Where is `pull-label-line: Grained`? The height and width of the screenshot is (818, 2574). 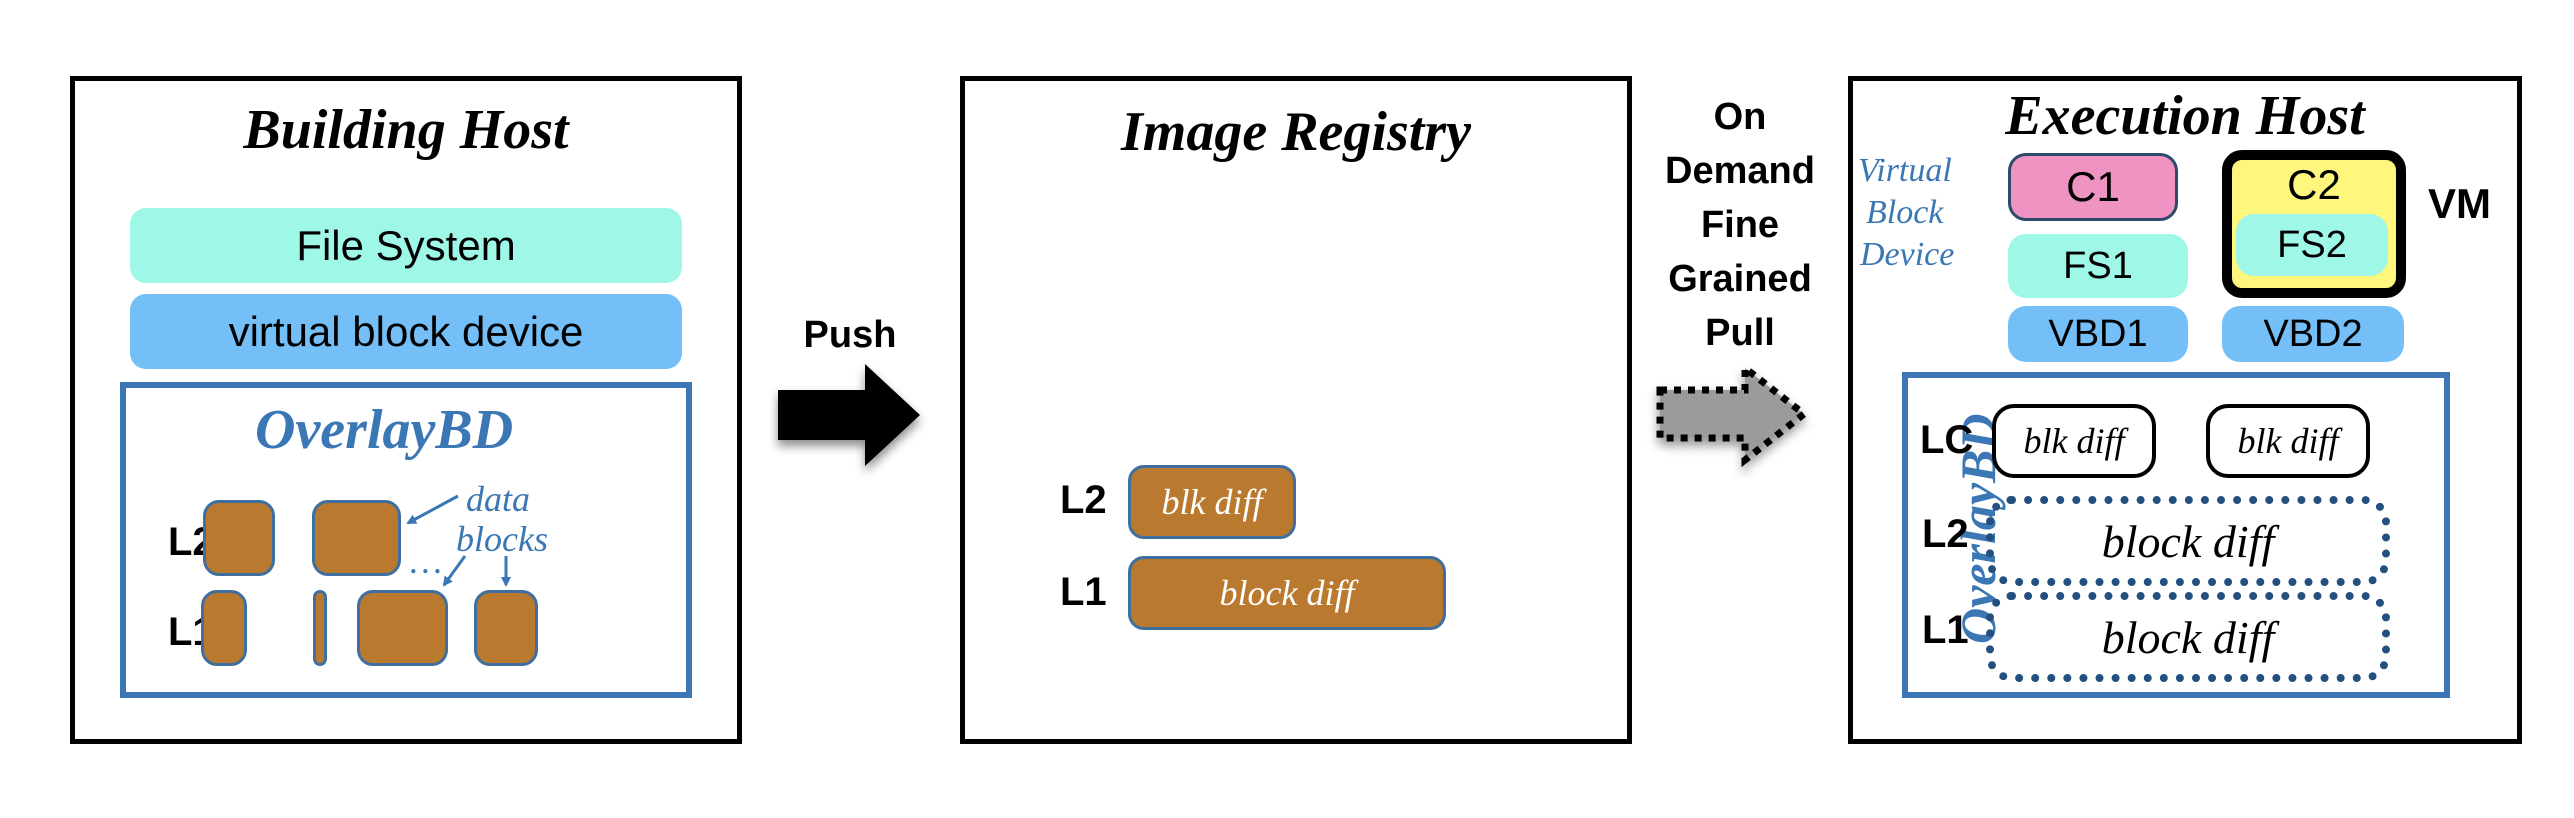 pull-label-line: Grained is located at coordinates (1740, 279).